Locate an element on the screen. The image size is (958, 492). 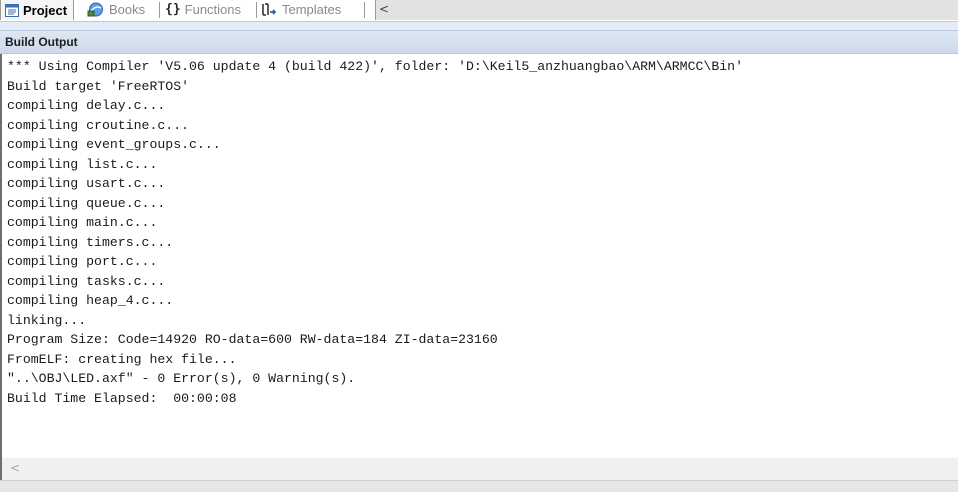
project-icon is located at coordinates (12, 10).